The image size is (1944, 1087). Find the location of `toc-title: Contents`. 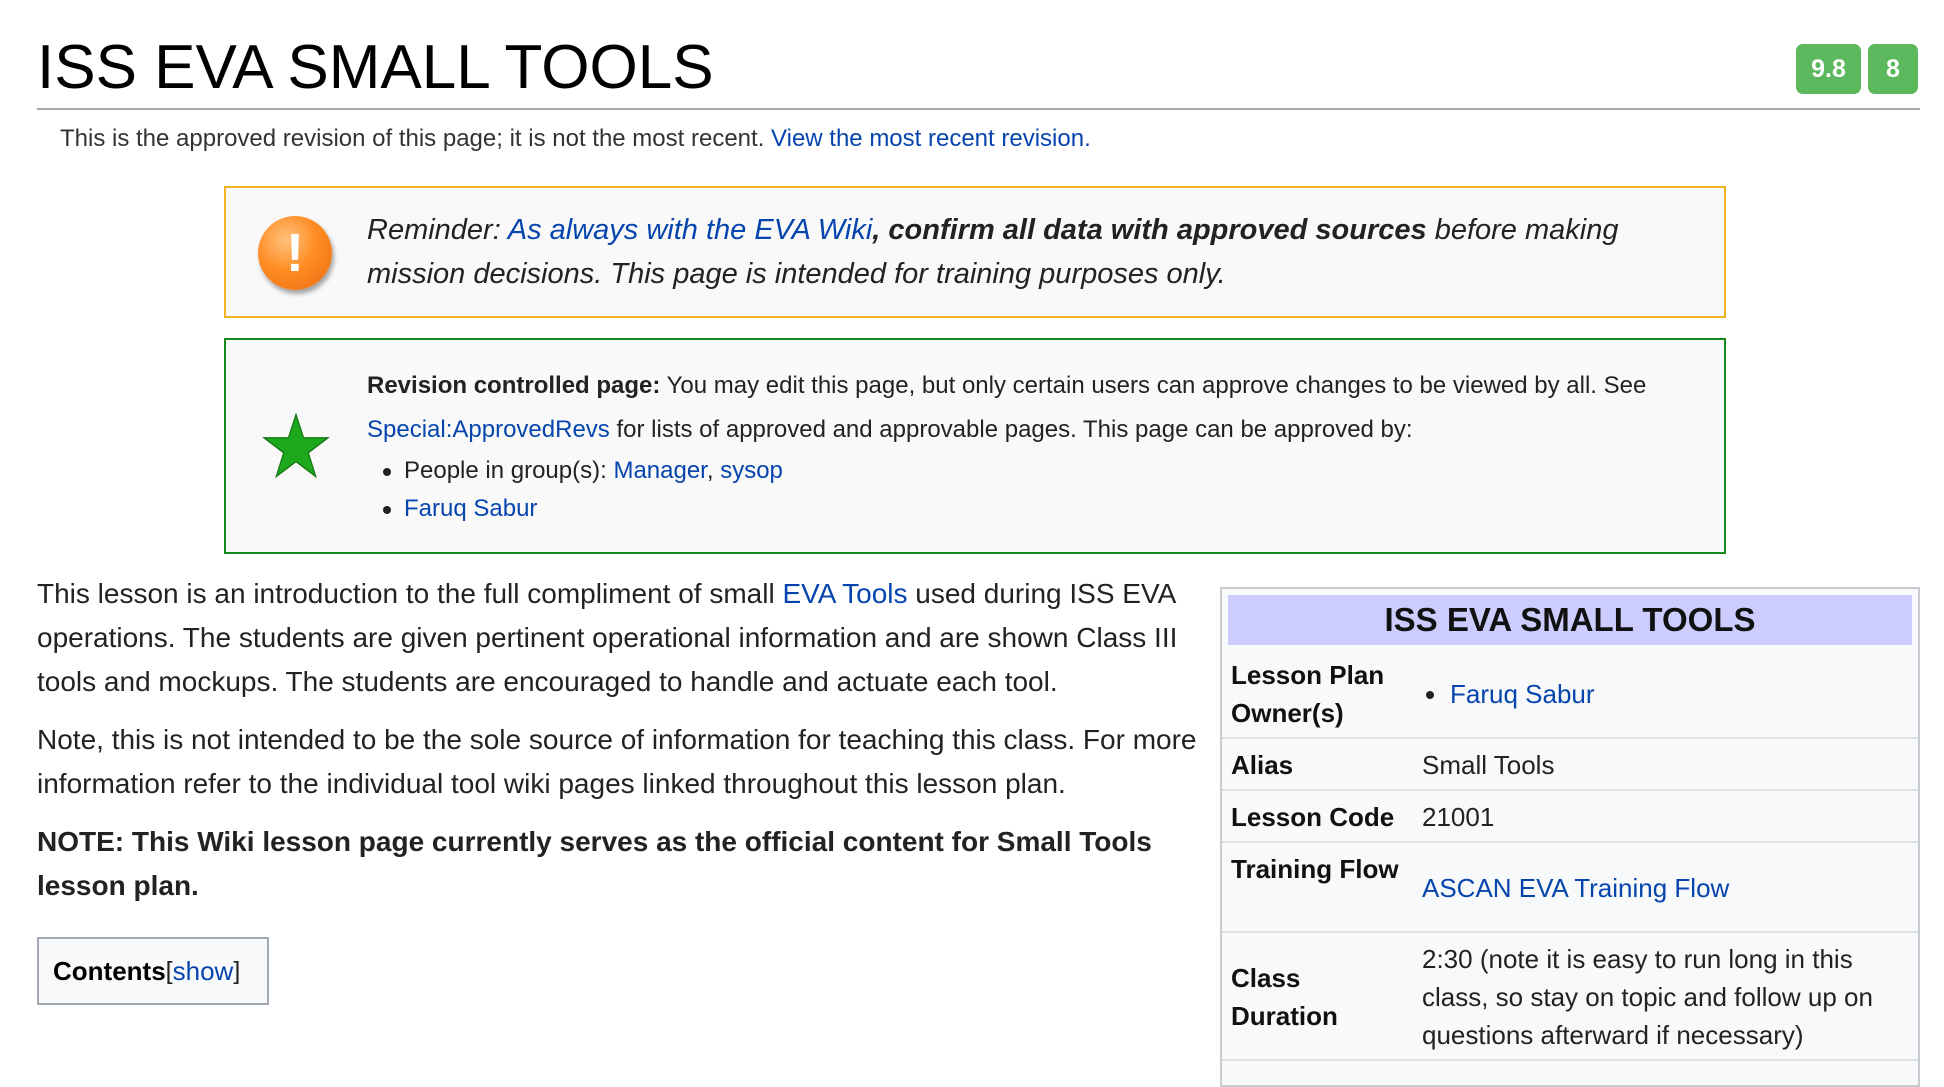

toc-title: Contents is located at coordinates (109, 970).